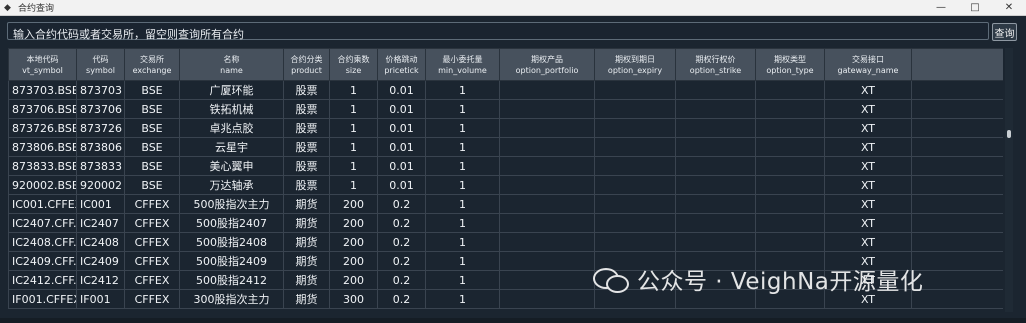  I want to click on search-input, so click(498, 34).